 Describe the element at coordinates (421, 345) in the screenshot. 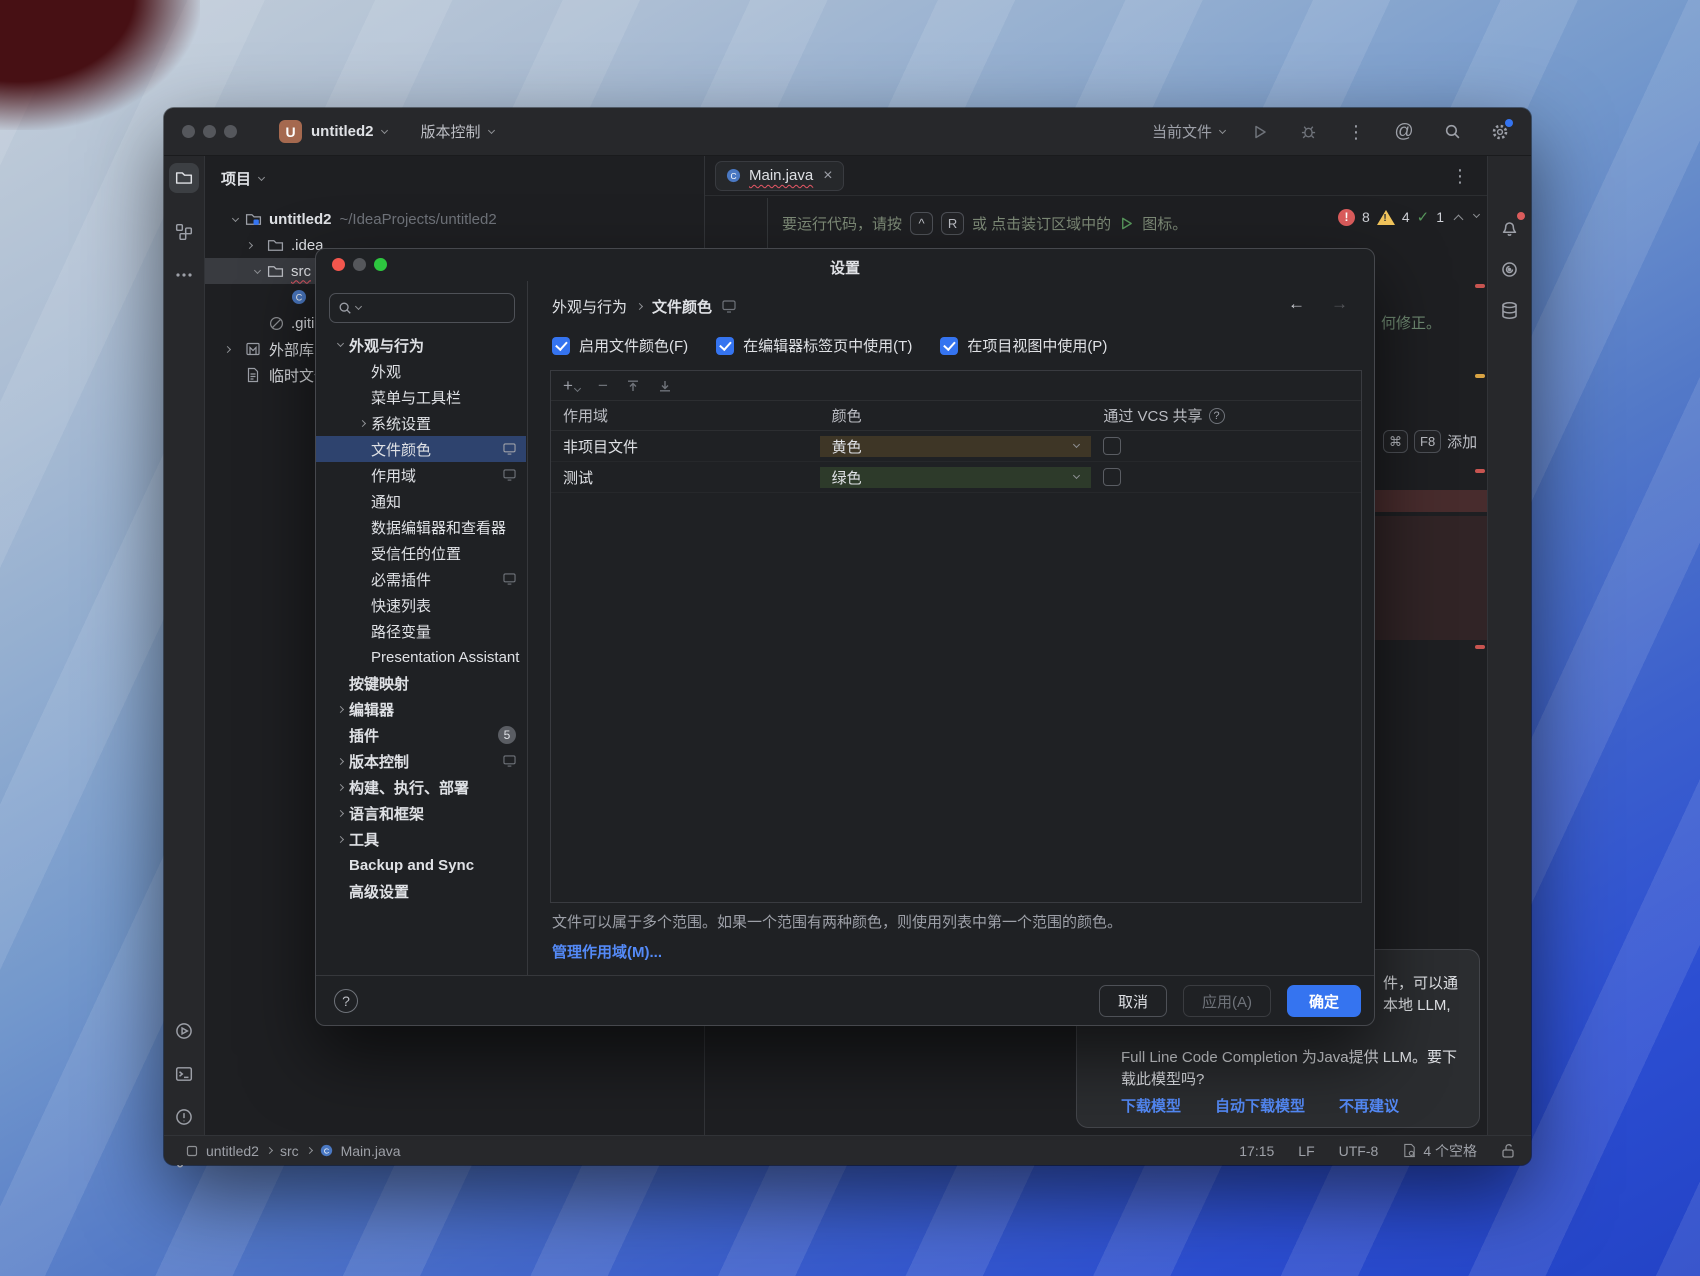

I see `nav-item-appearance-behavior: 外观与行为` at that location.